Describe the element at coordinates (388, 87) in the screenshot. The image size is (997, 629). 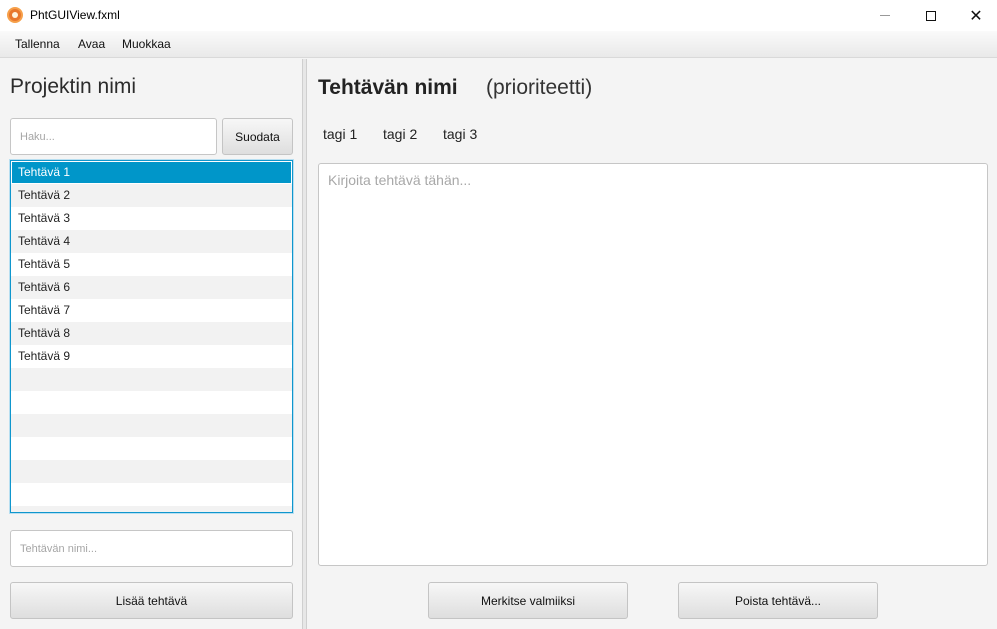
I see `task-title: Tehtävän nimi` at that location.